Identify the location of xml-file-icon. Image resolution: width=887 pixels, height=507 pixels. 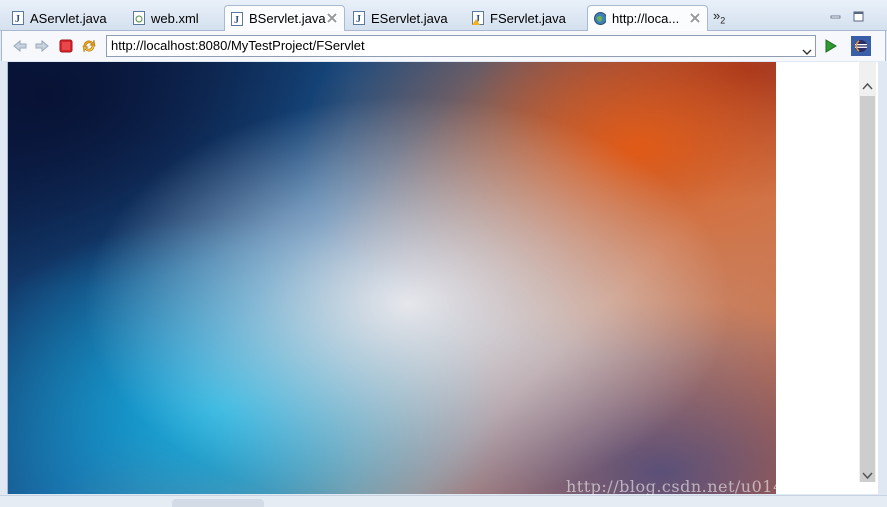
(139, 18).